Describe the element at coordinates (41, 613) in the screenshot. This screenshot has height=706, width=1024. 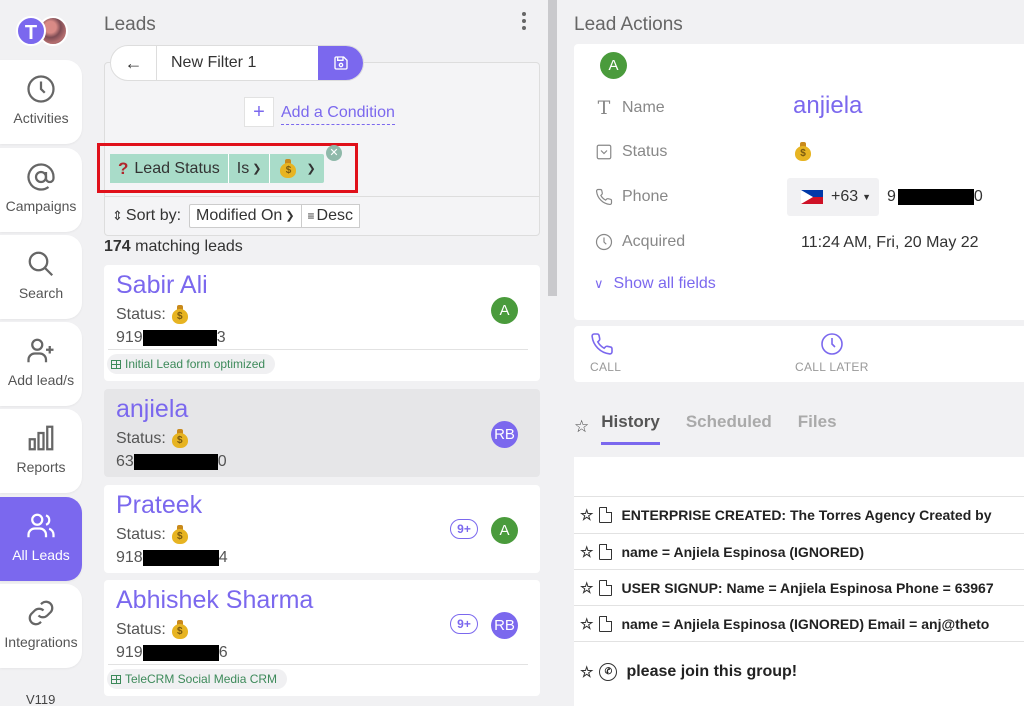
I see `link-icon` at that location.